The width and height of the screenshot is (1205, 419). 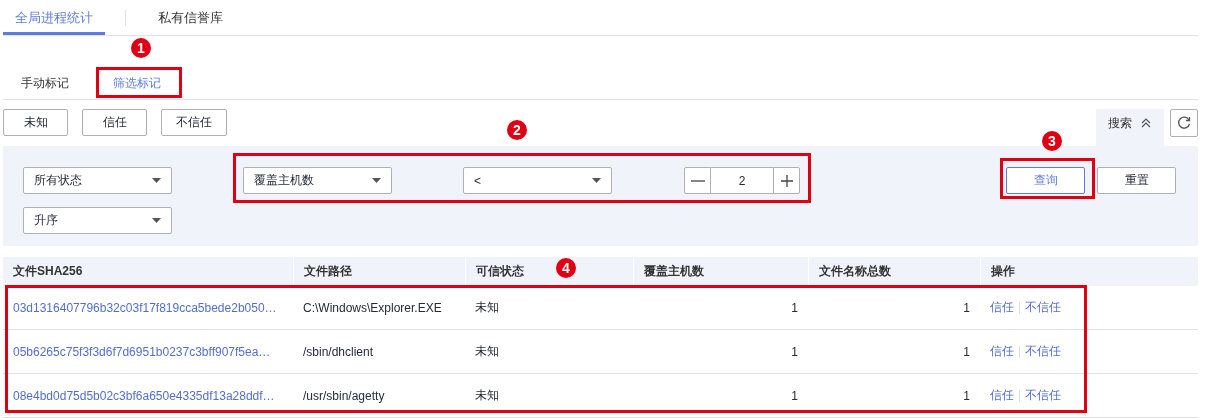 What do you see at coordinates (1136, 180) in the screenshot?
I see `reset-button: 重置` at bounding box center [1136, 180].